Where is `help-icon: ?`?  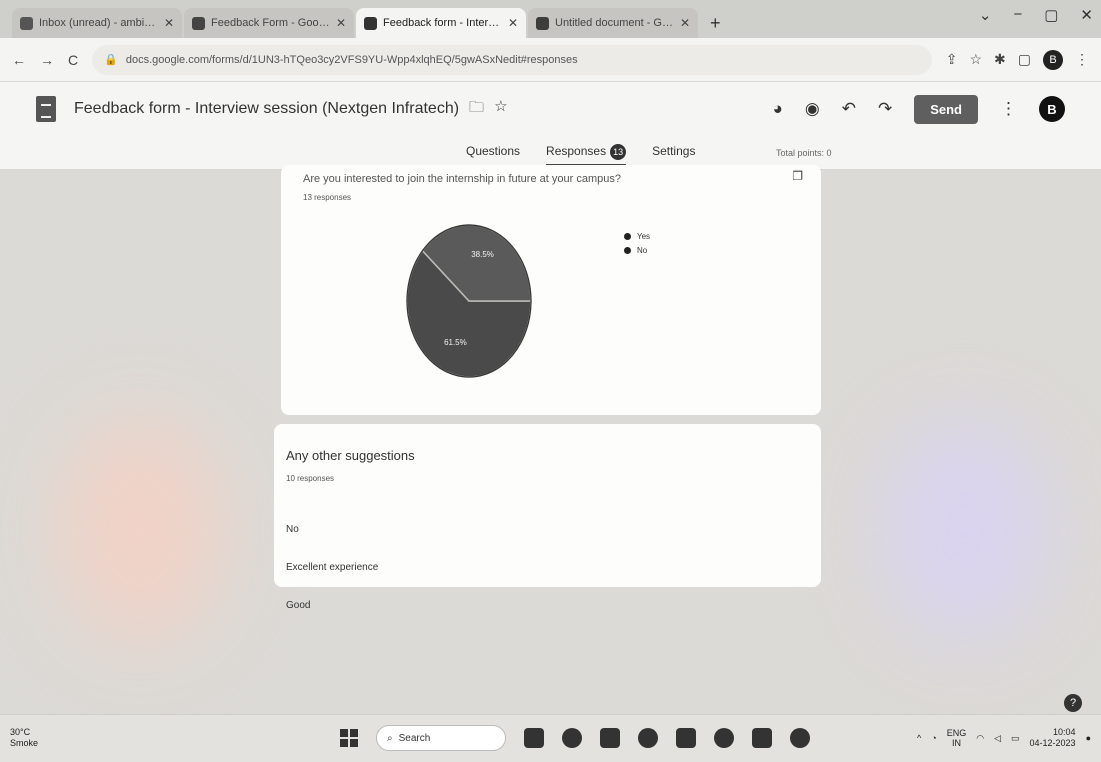
help-icon: ? is located at coordinates (1073, 703).